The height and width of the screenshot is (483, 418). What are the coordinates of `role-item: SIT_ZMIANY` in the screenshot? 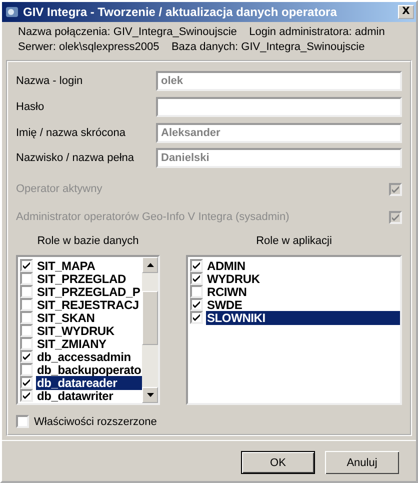 It's located at (72, 343).